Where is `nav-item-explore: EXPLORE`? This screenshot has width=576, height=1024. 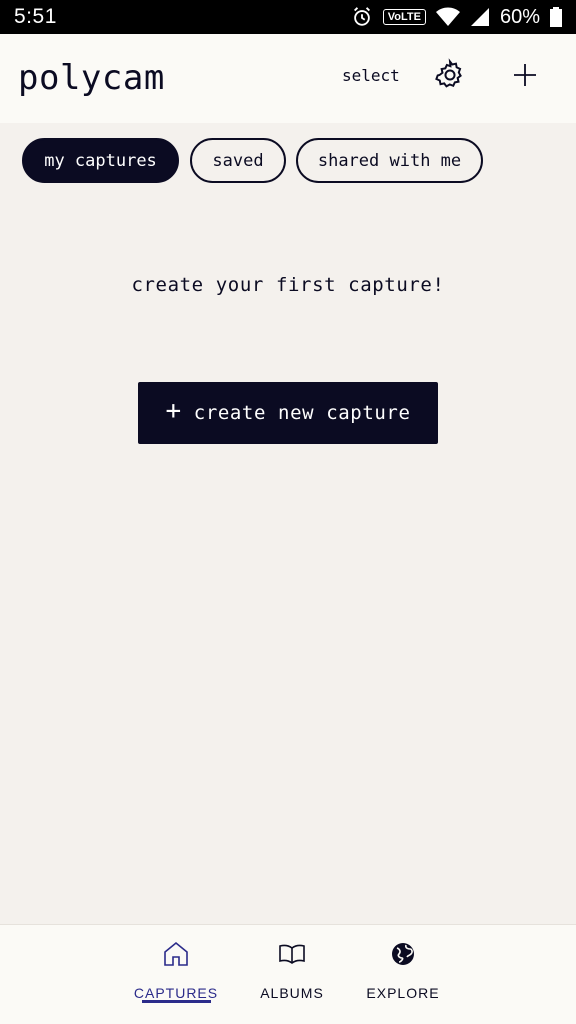 nav-item-explore: EXPLORE is located at coordinates (403, 974).